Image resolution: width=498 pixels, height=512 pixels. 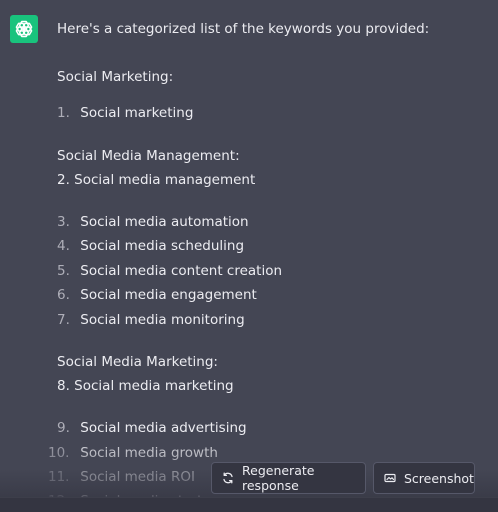 I want to click on list-item: 6. Social media engagement, so click(x=157, y=295).